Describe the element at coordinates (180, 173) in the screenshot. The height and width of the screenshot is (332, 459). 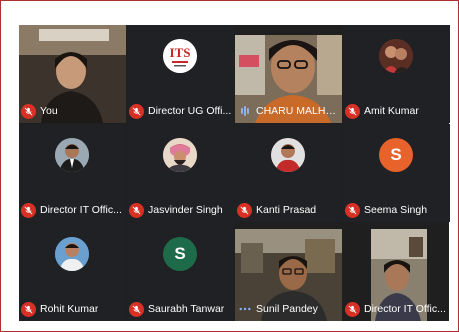
I see `participant-tile: Jasvinder Singh` at that location.